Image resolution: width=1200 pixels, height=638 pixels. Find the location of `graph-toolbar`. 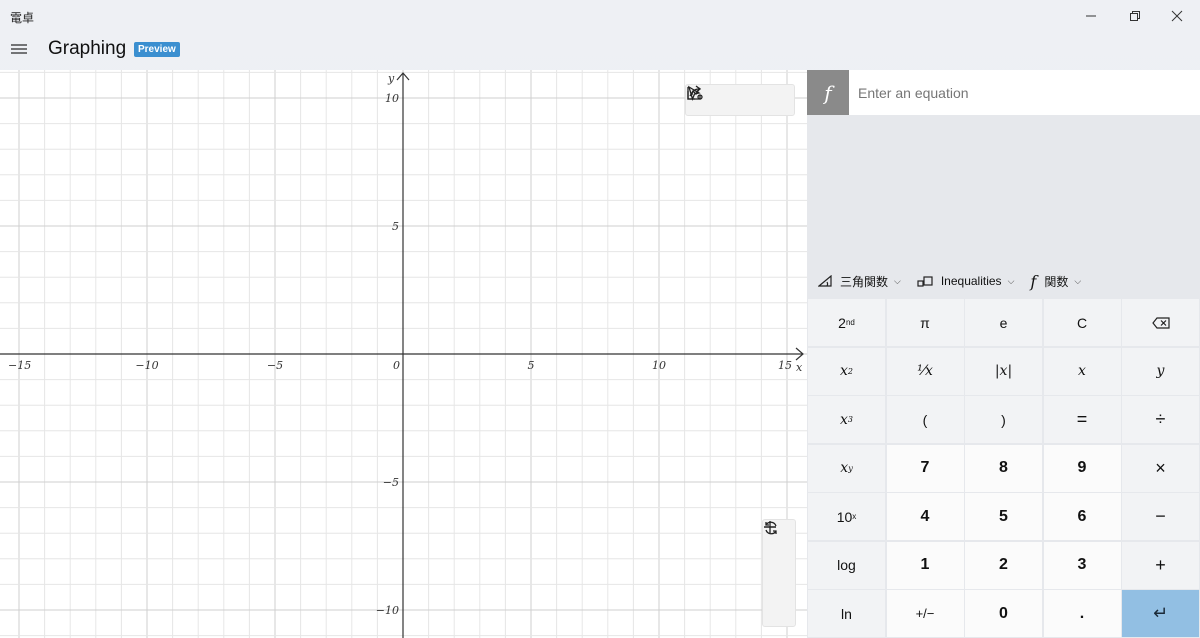

graph-toolbar is located at coordinates (740, 100).